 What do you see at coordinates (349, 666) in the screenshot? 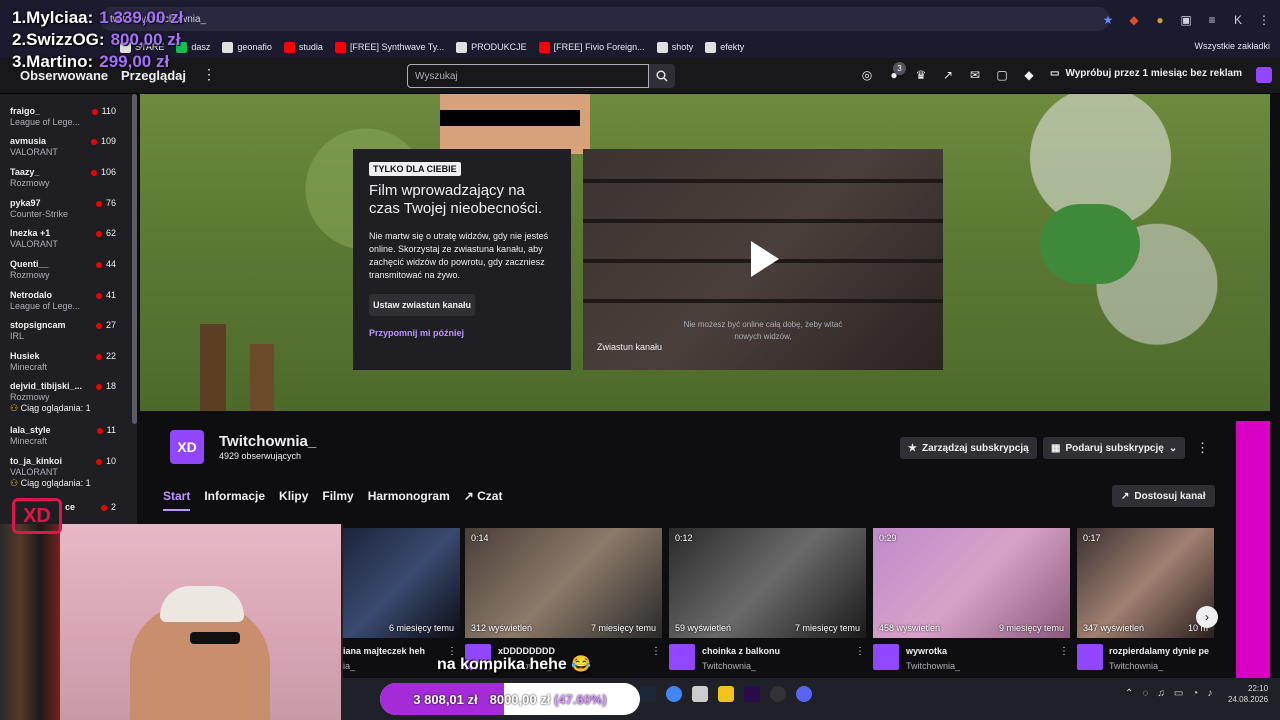
I see `clip-channel: ia_` at bounding box center [349, 666].